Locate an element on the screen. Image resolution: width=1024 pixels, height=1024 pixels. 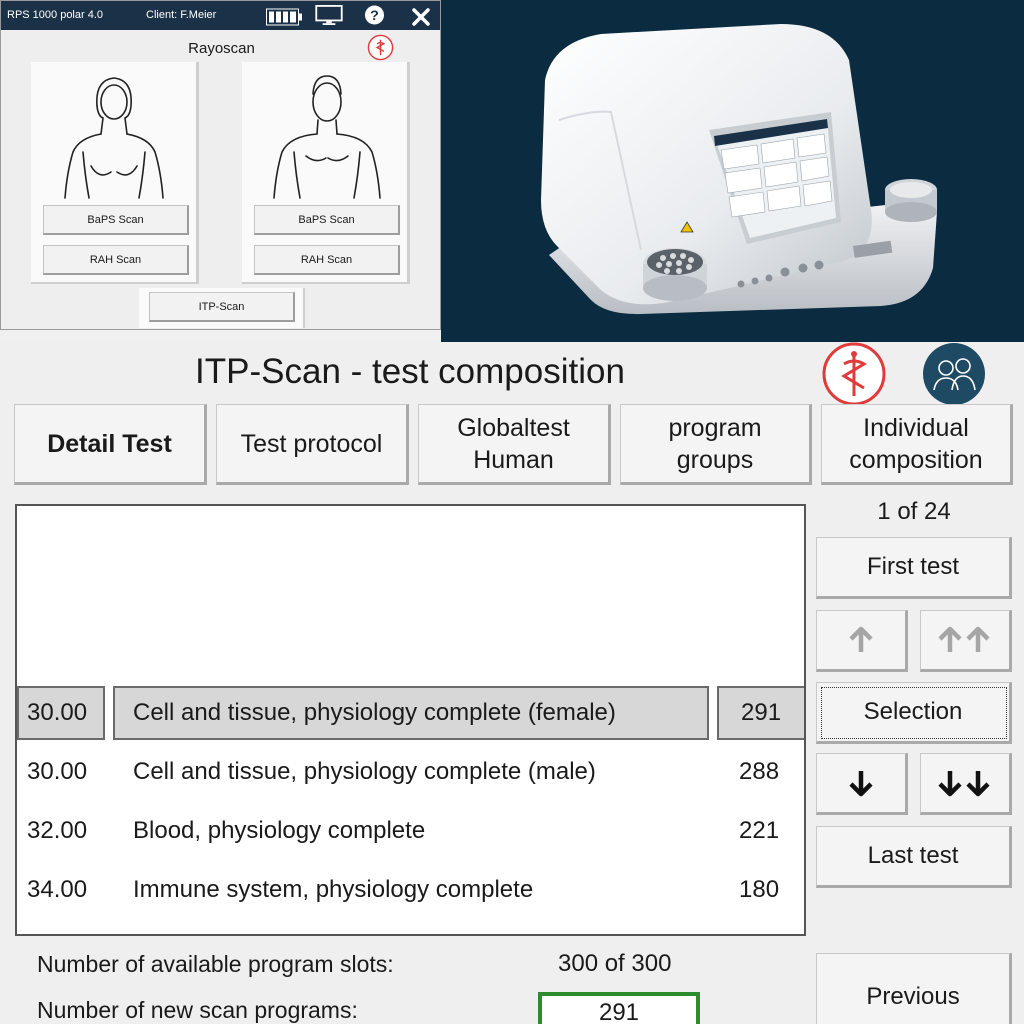
new-programs-value: 291 is located at coordinates (619, 1008).